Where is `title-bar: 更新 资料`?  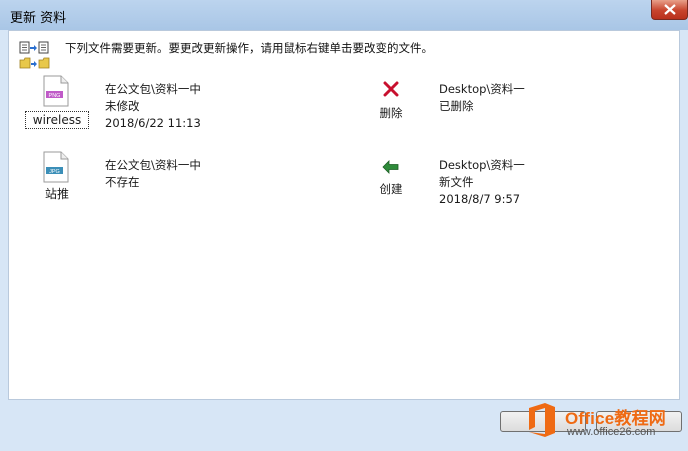 title-bar: 更新 资料 is located at coordinates (344, 15).